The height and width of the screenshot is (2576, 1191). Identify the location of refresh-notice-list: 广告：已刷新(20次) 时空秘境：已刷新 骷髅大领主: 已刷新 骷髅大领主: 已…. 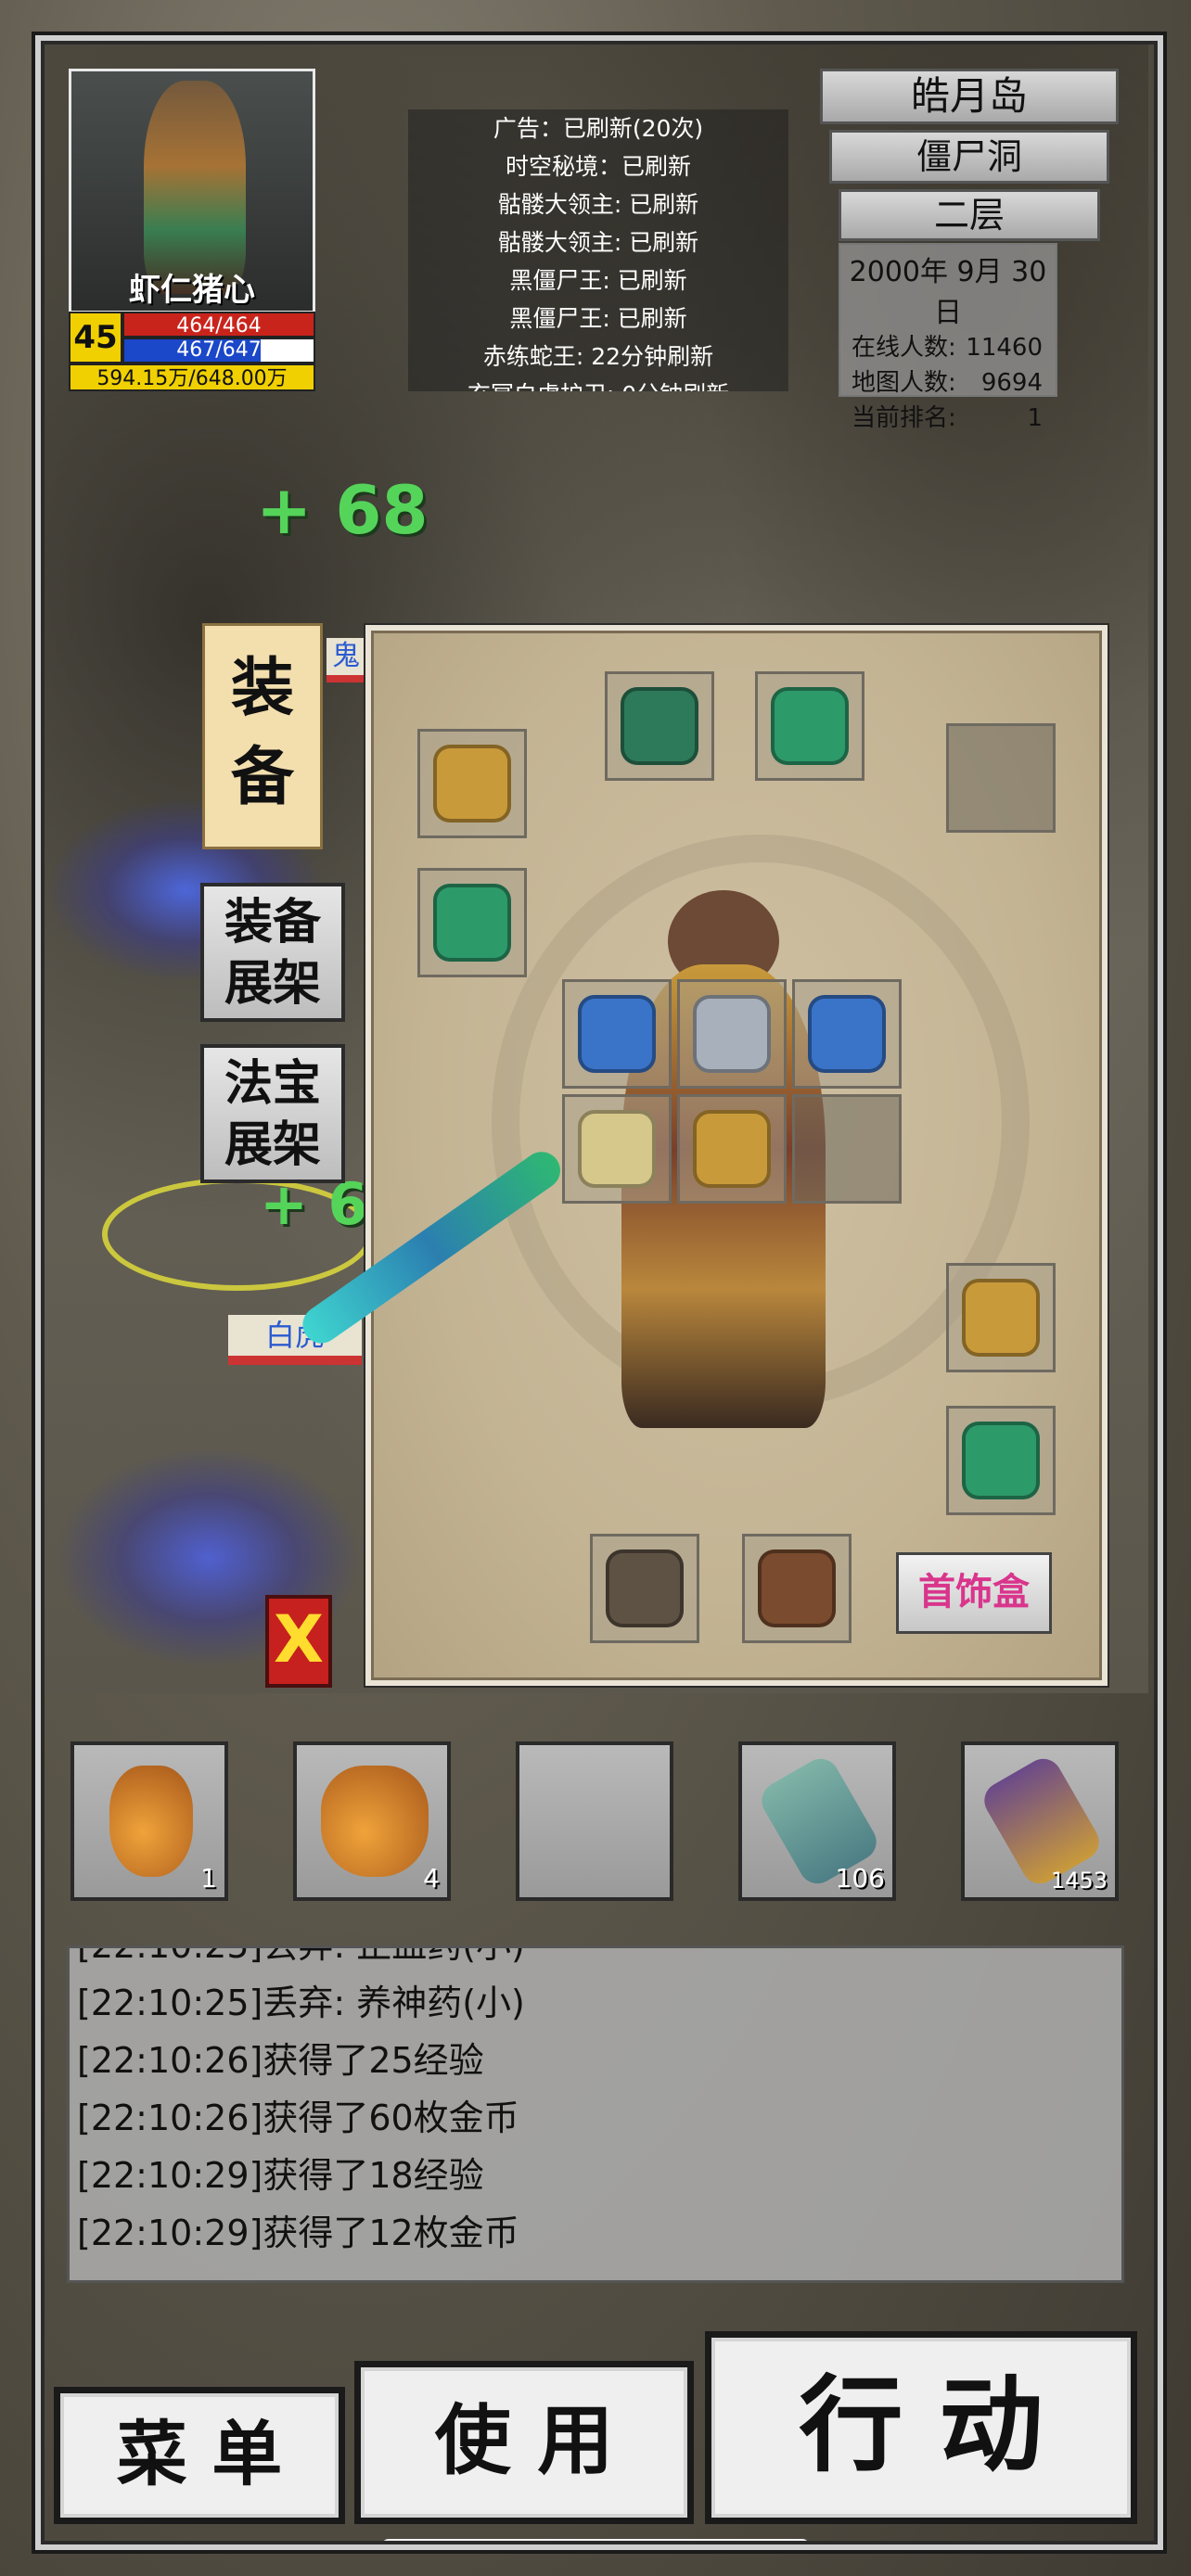
(598, 250).